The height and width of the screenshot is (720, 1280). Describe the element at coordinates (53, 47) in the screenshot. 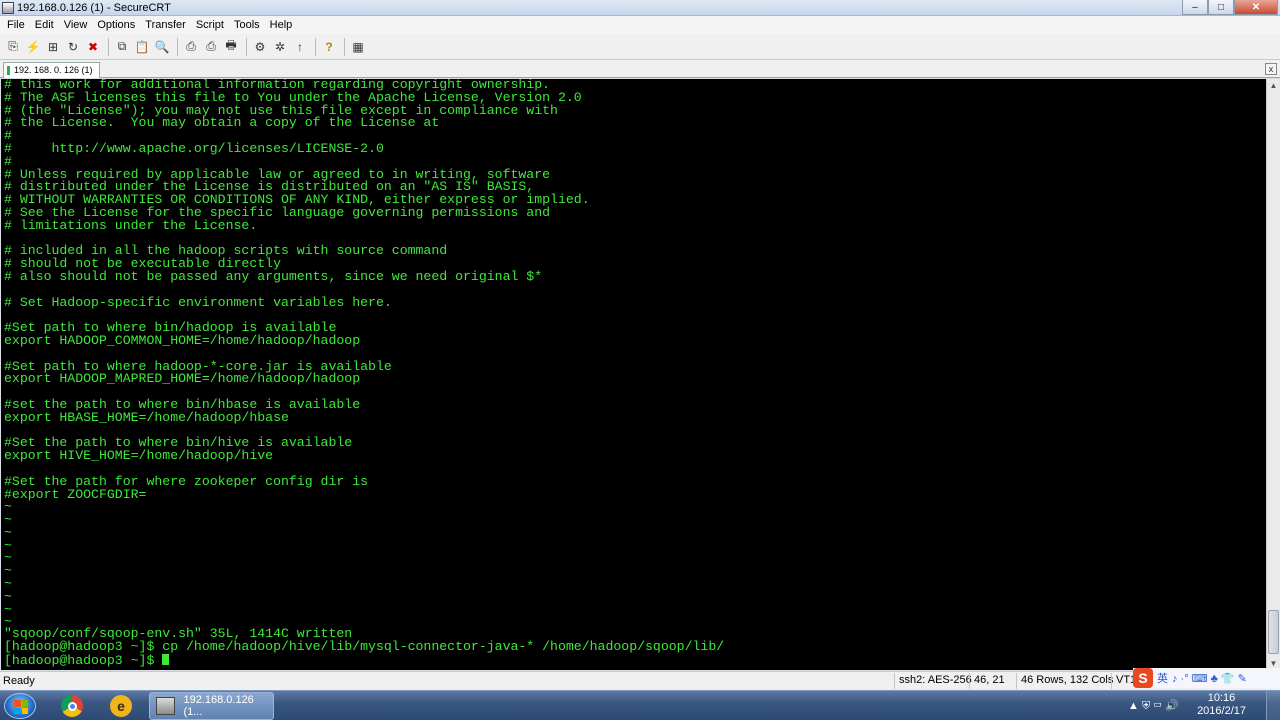

I see `connect-in-tab-icon: ⊞` at that location.